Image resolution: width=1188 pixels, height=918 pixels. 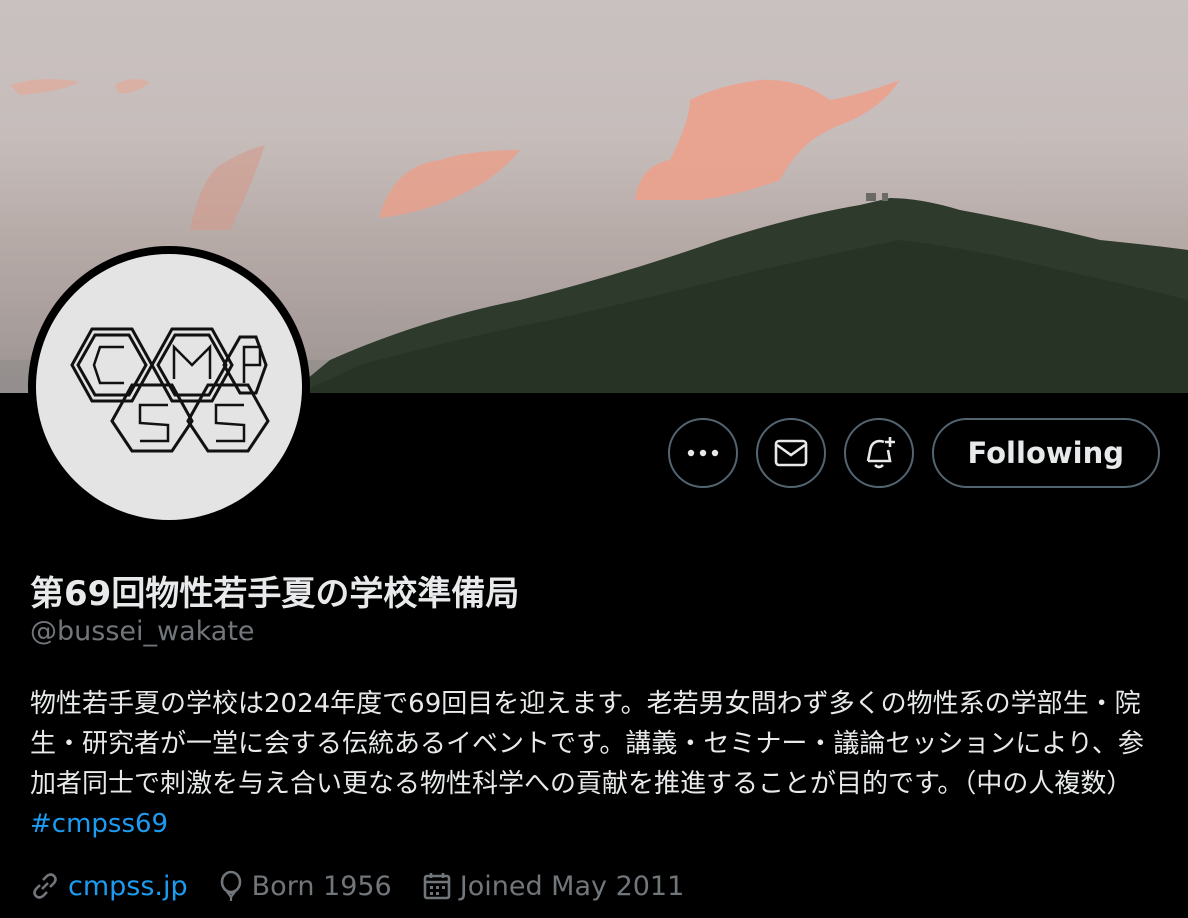 I want to click on profile-actions: Following, so click(x=913, y=453).